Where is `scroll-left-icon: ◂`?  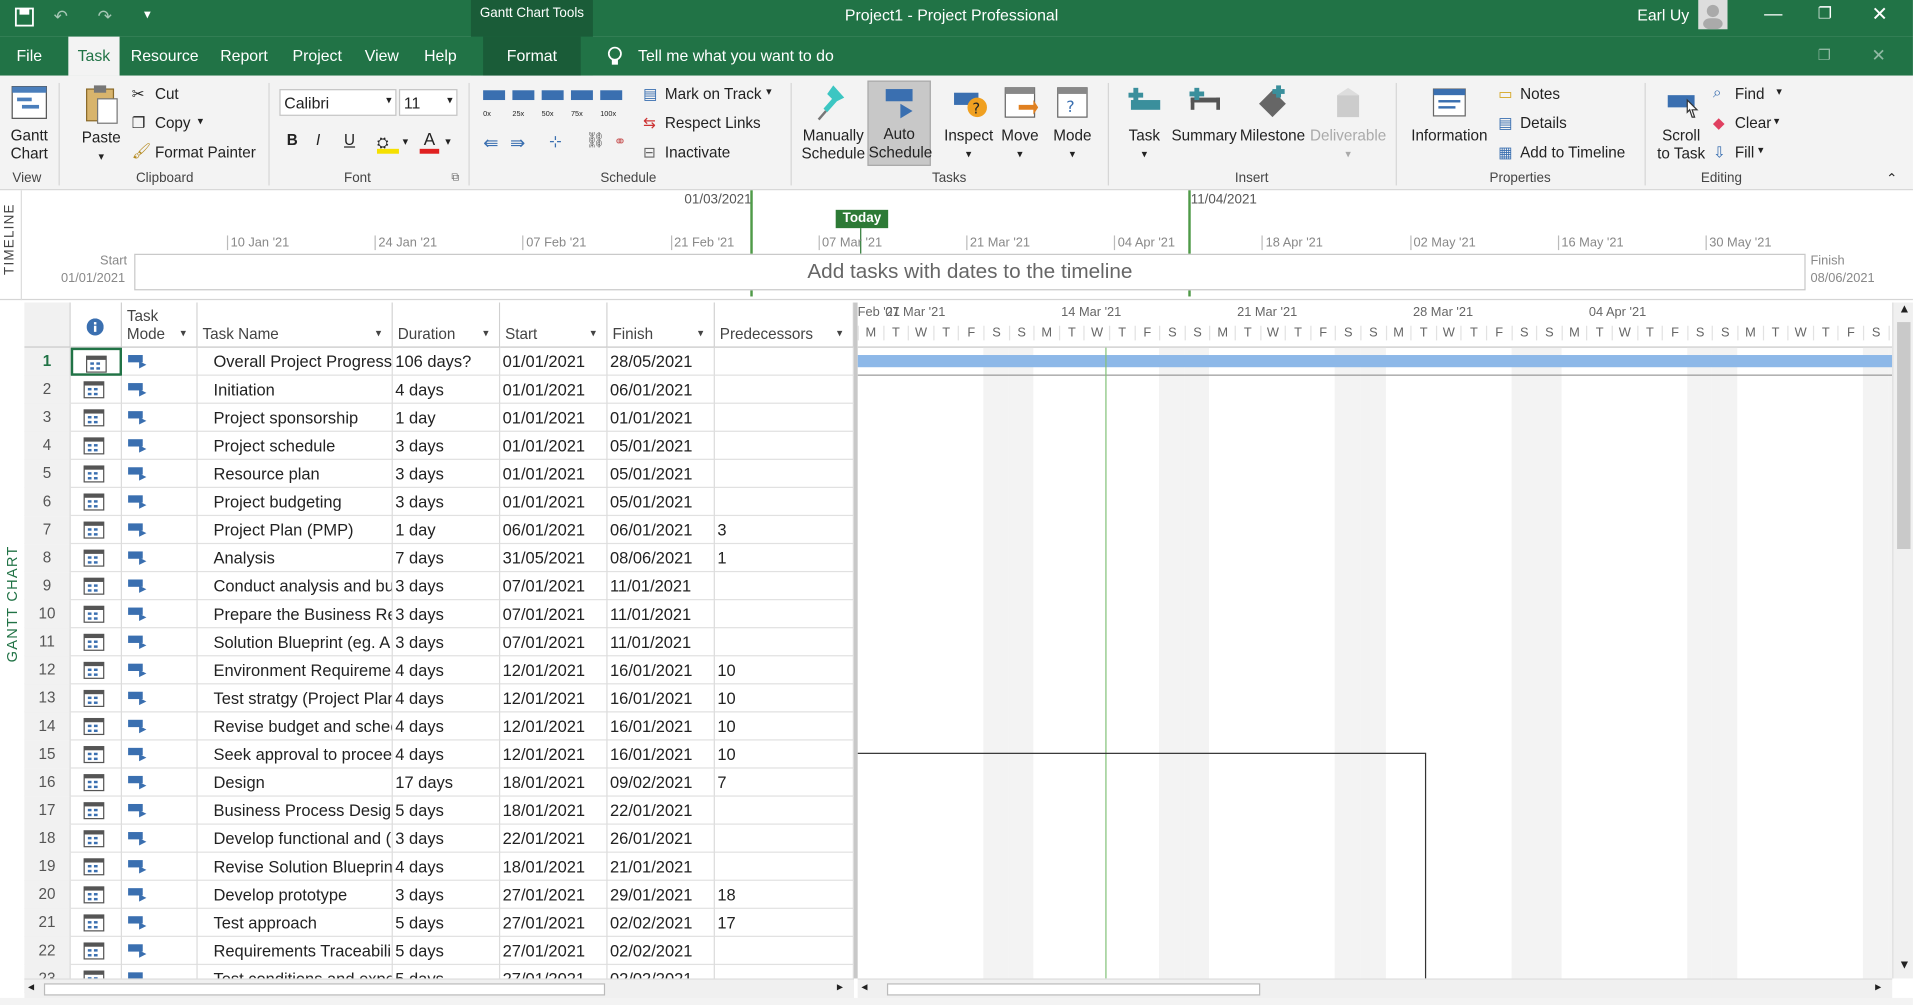 scroll-left-icon: ◂ is located at coordinates (864, 987).